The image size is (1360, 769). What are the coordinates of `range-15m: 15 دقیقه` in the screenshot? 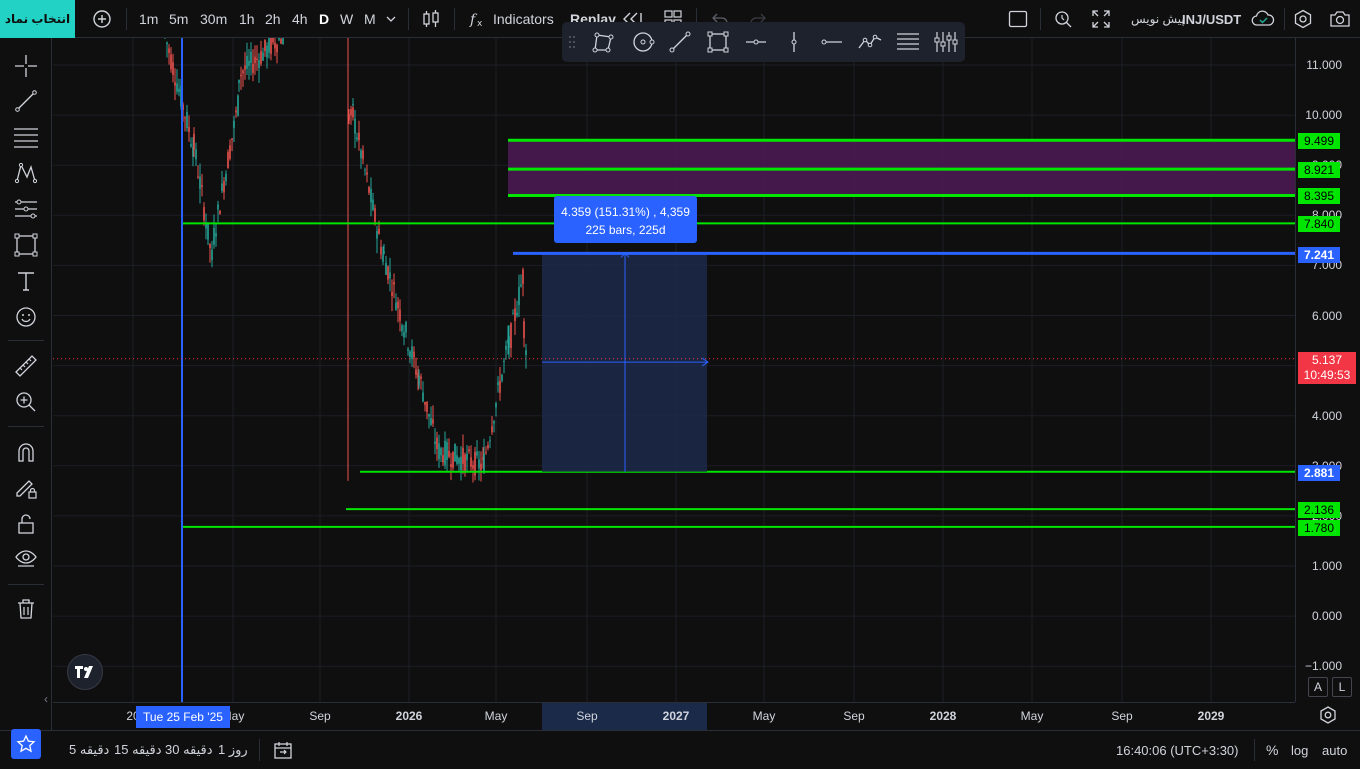 It's located at (138, 750).